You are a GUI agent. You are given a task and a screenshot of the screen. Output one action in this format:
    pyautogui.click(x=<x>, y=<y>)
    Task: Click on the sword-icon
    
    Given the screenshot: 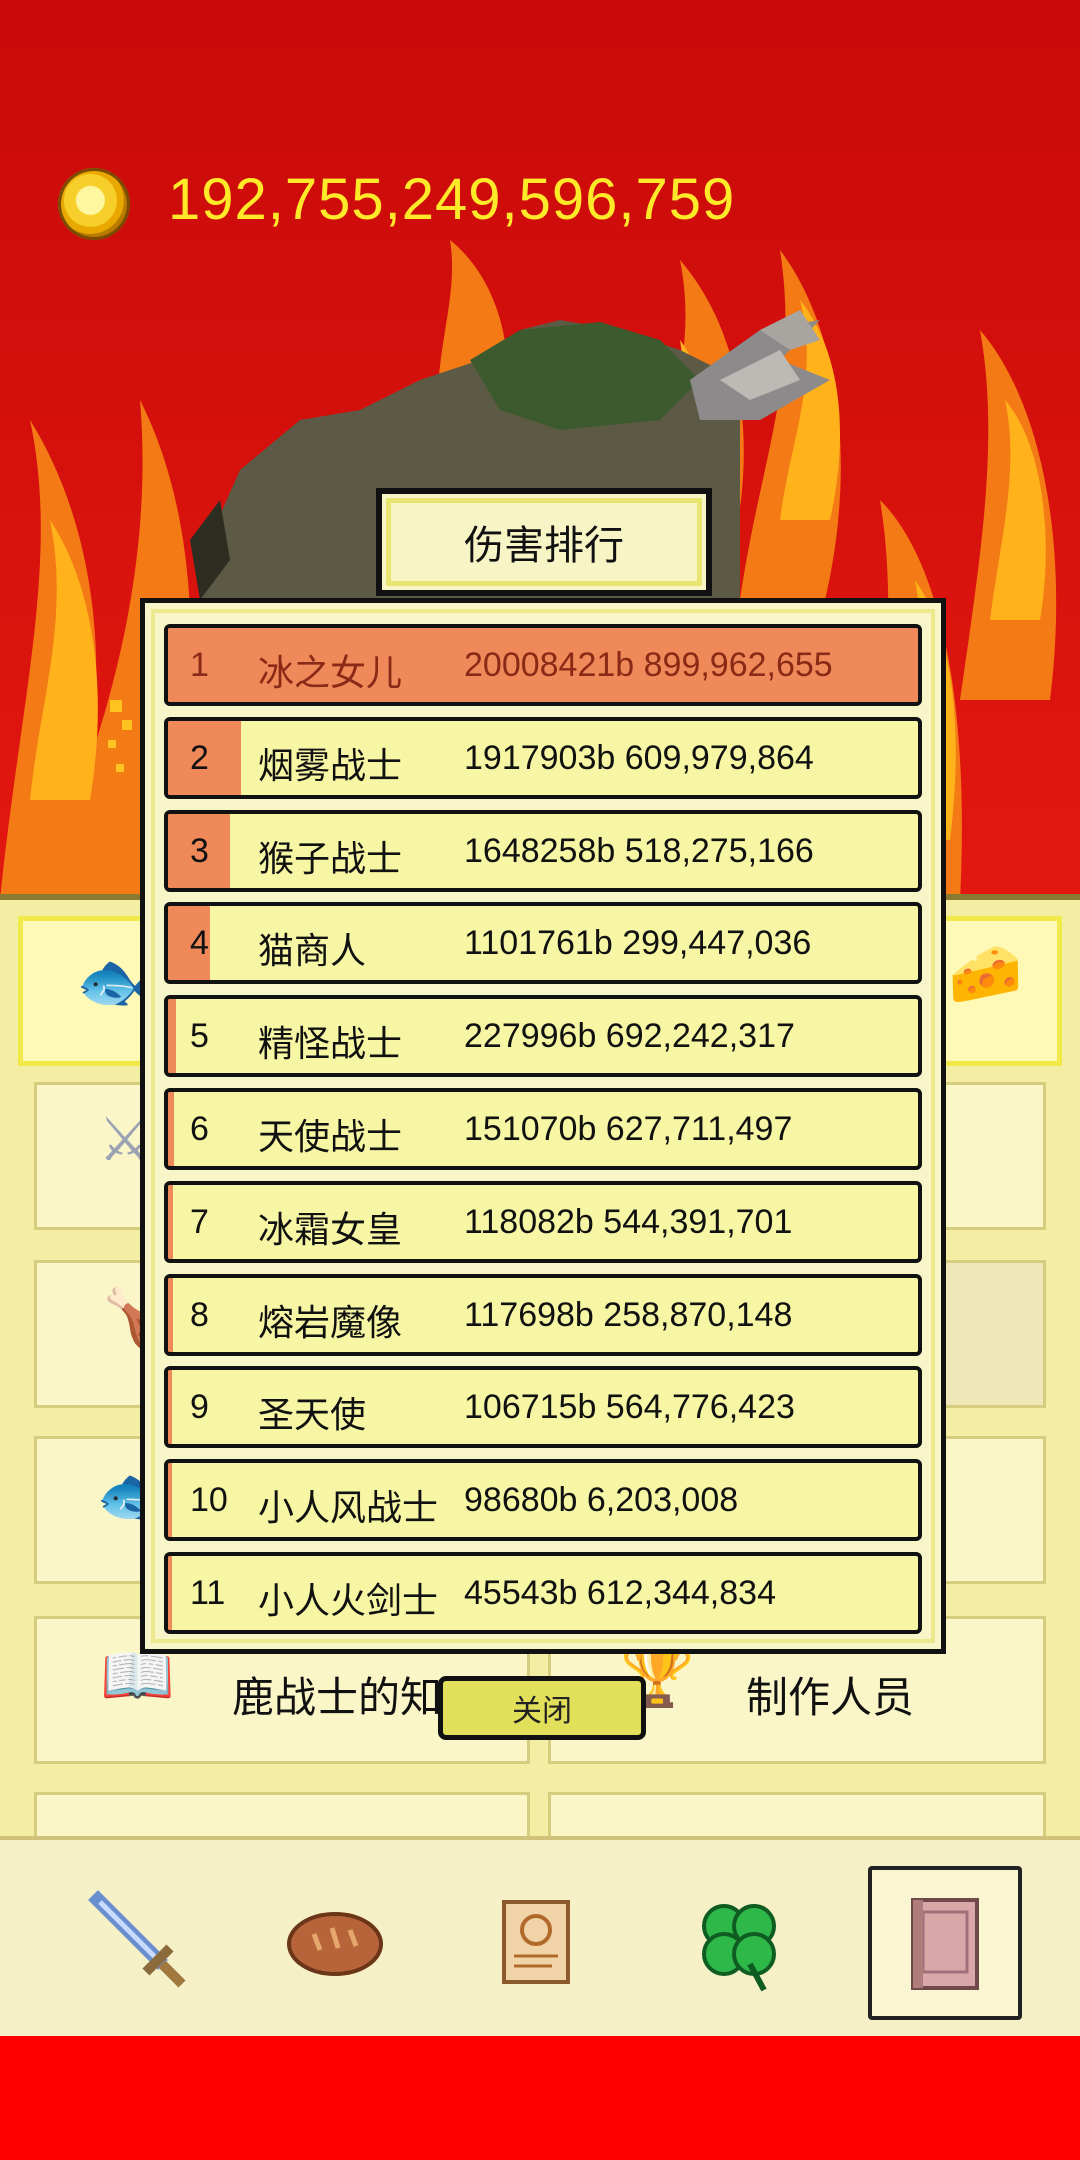 What is the action you would take?
    pyautogui.click(x=137, y=1939)
    